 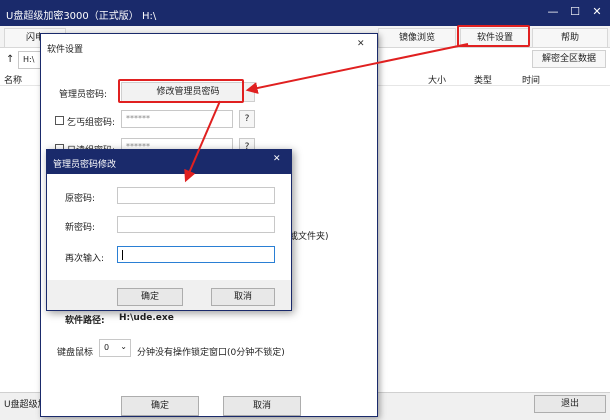 I want to click on arrow-settings-to-modify, so click(x=357, y=68).